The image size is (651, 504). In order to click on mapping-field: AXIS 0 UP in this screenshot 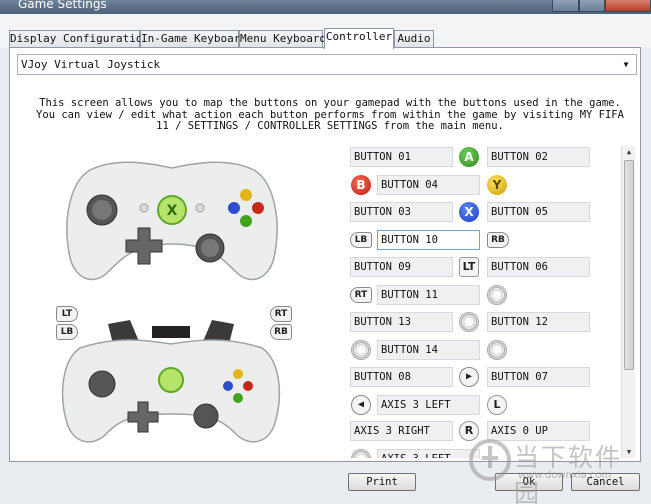, I will do `click(538, 431)`.